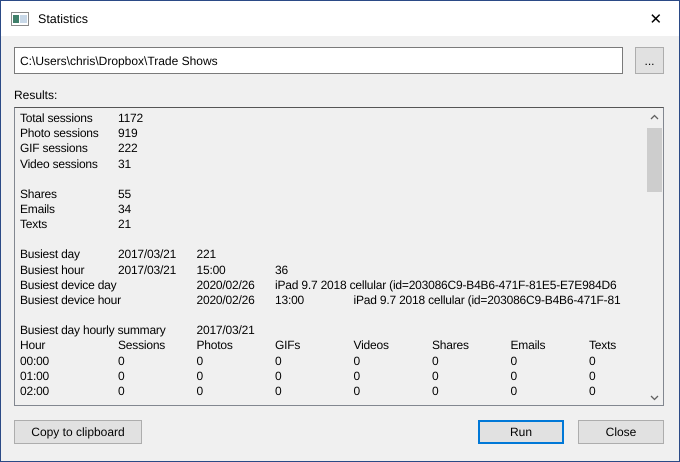 The height and width of the screenshot is (462, 680). Describe the element at coordinates (318, 345) in the screenshot. I see `result-line: Hour Sessions Photos GIFs Videos Shares Emails Texts` at that location.